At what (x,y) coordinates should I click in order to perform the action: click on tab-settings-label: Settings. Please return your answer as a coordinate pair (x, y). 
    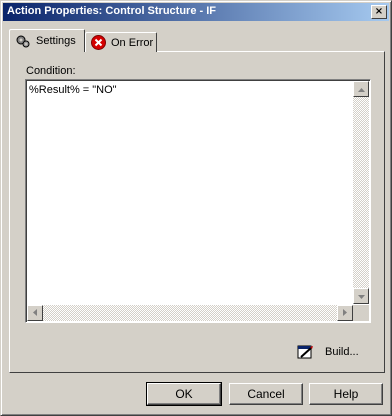
    Looking at the image, I should click on (56, 41).